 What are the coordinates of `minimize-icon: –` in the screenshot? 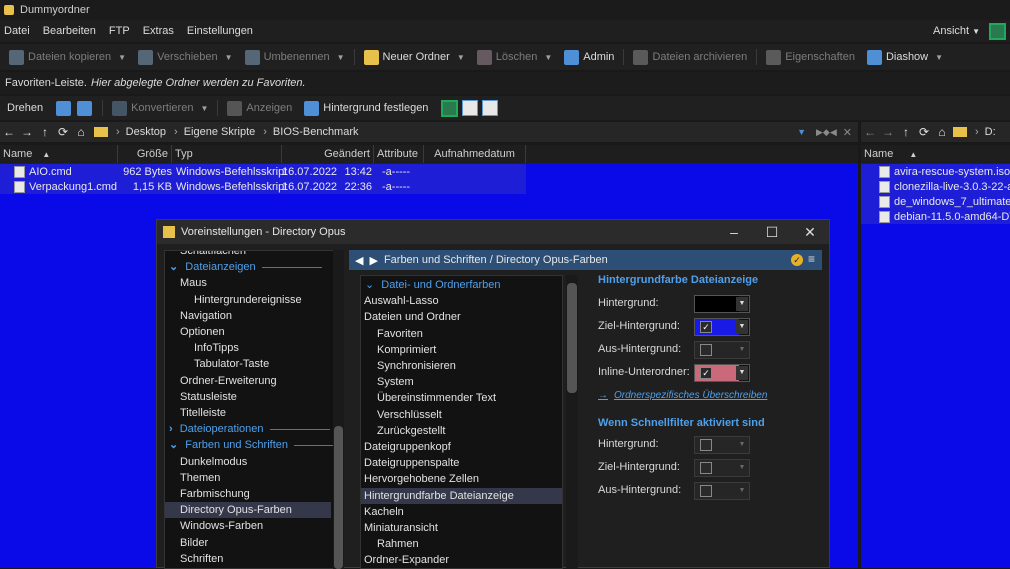 It's located at (734, 232).